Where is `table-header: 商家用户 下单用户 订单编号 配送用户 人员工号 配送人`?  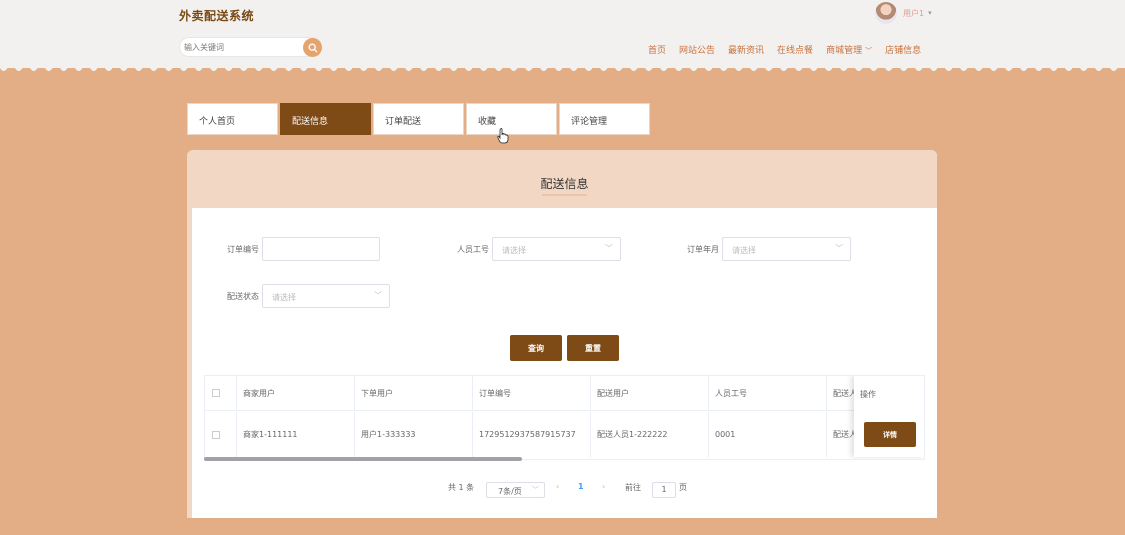
table-header: 商家用户 下单用户 订单编号 配送用户 人员工号 配送人 is located at coordinates (564, 393).